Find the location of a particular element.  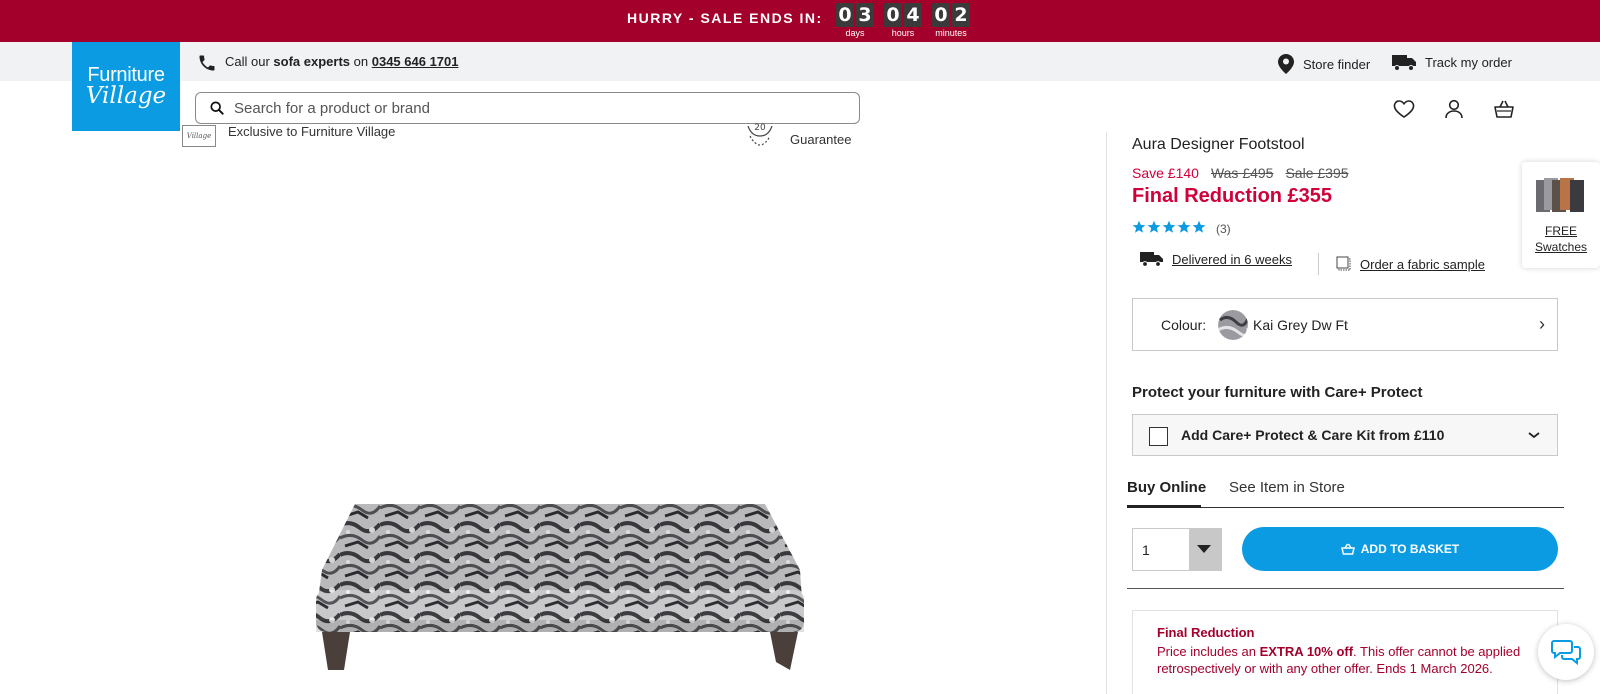

add-to-basket-label: ADD TO BASKET is located at coordinates (1410, 549).